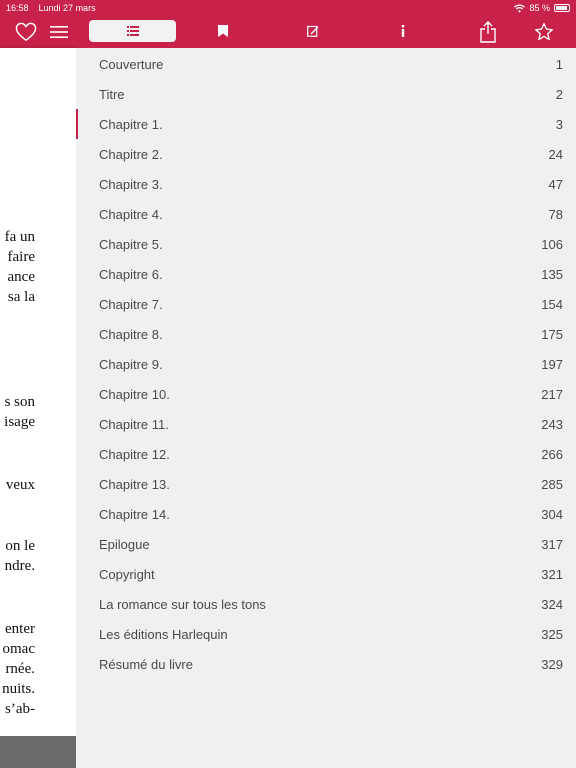  What do you see at coordinates (552, 484) in the screenshot?
I see `toc-entry-page: 285` at bounding box center [552, 484].